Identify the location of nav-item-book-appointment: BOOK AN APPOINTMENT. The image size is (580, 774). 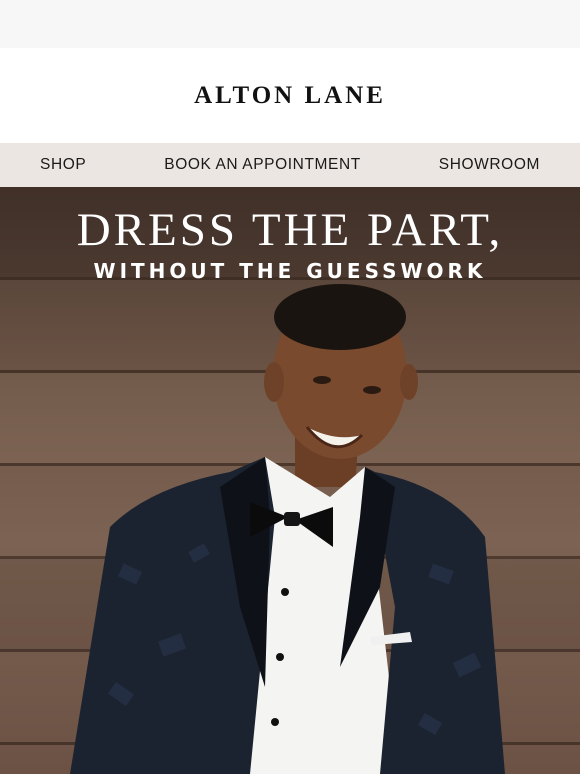
(262, 165).